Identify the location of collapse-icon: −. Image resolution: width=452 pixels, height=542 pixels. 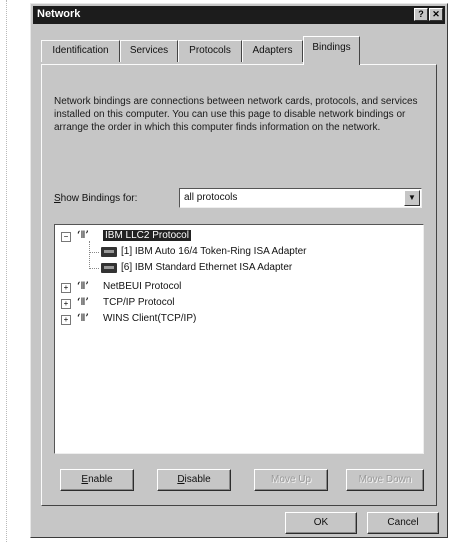
(66, 237).